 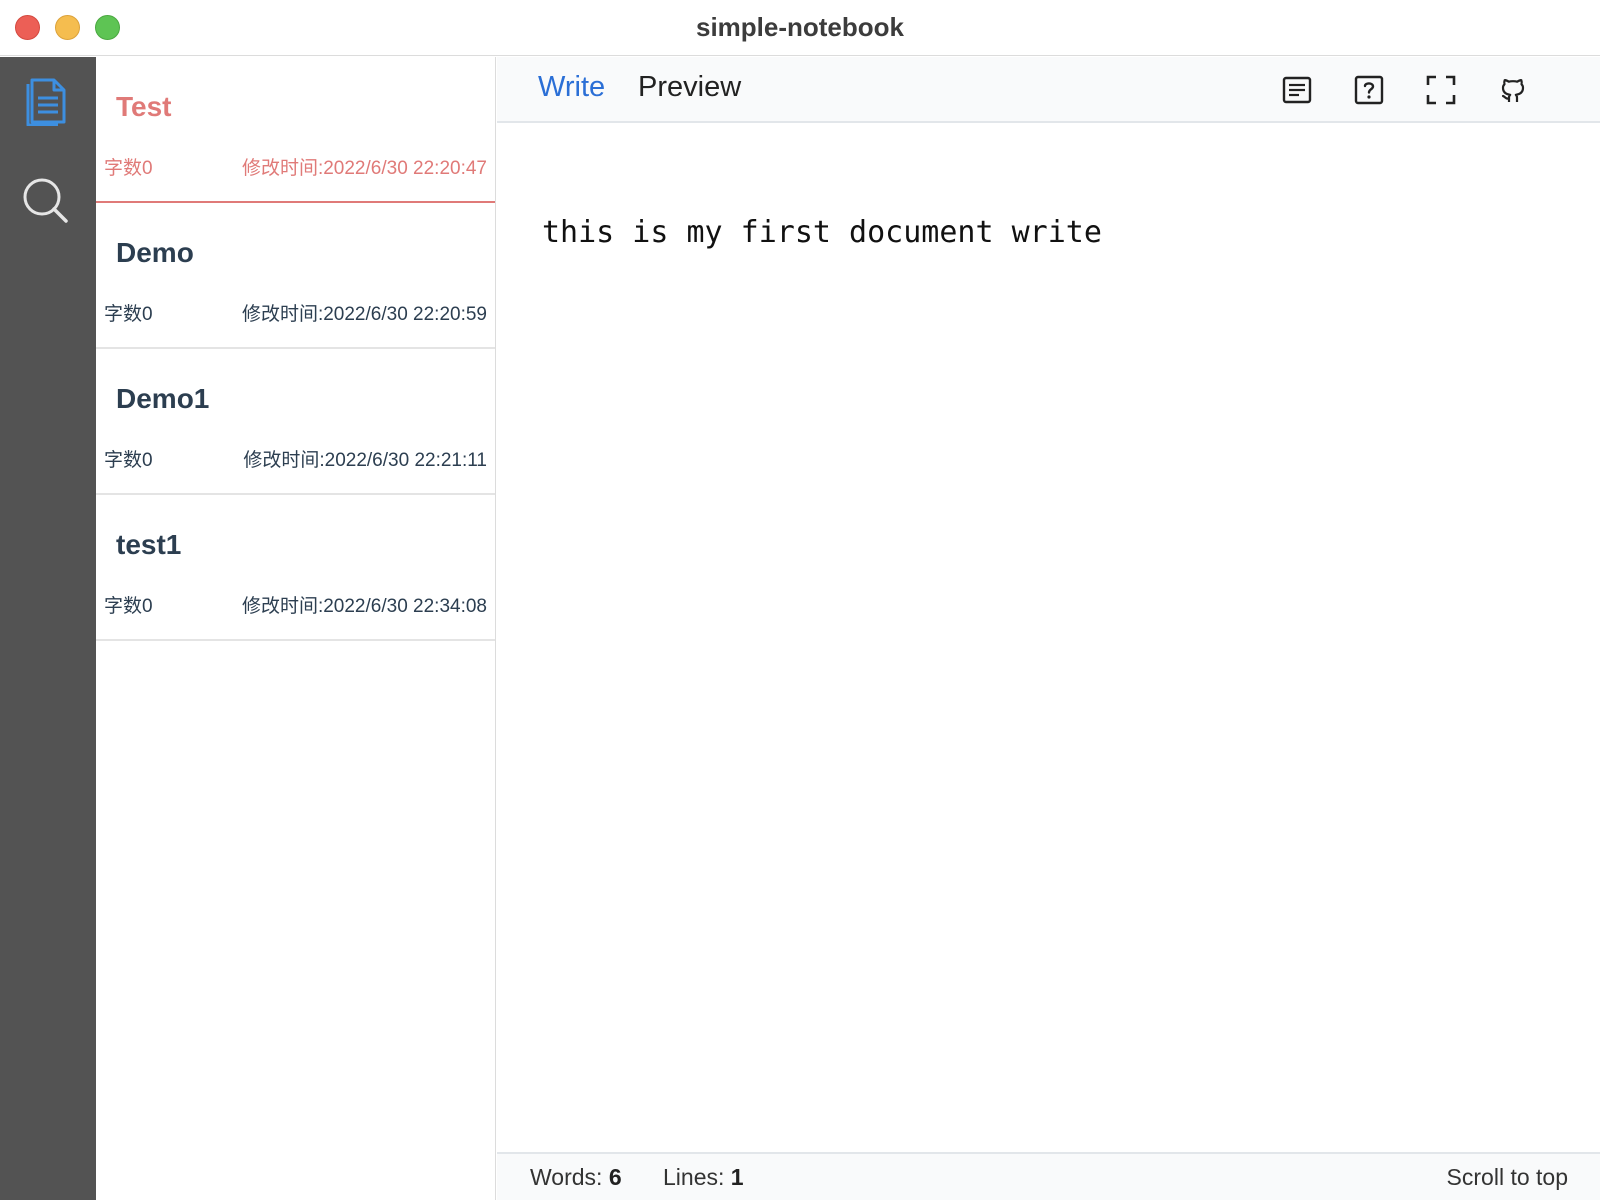 What do you see at coordinates (689, 87) in the screenshot?
I see `tab-preview: Preview` at bounding box center [689, 87].